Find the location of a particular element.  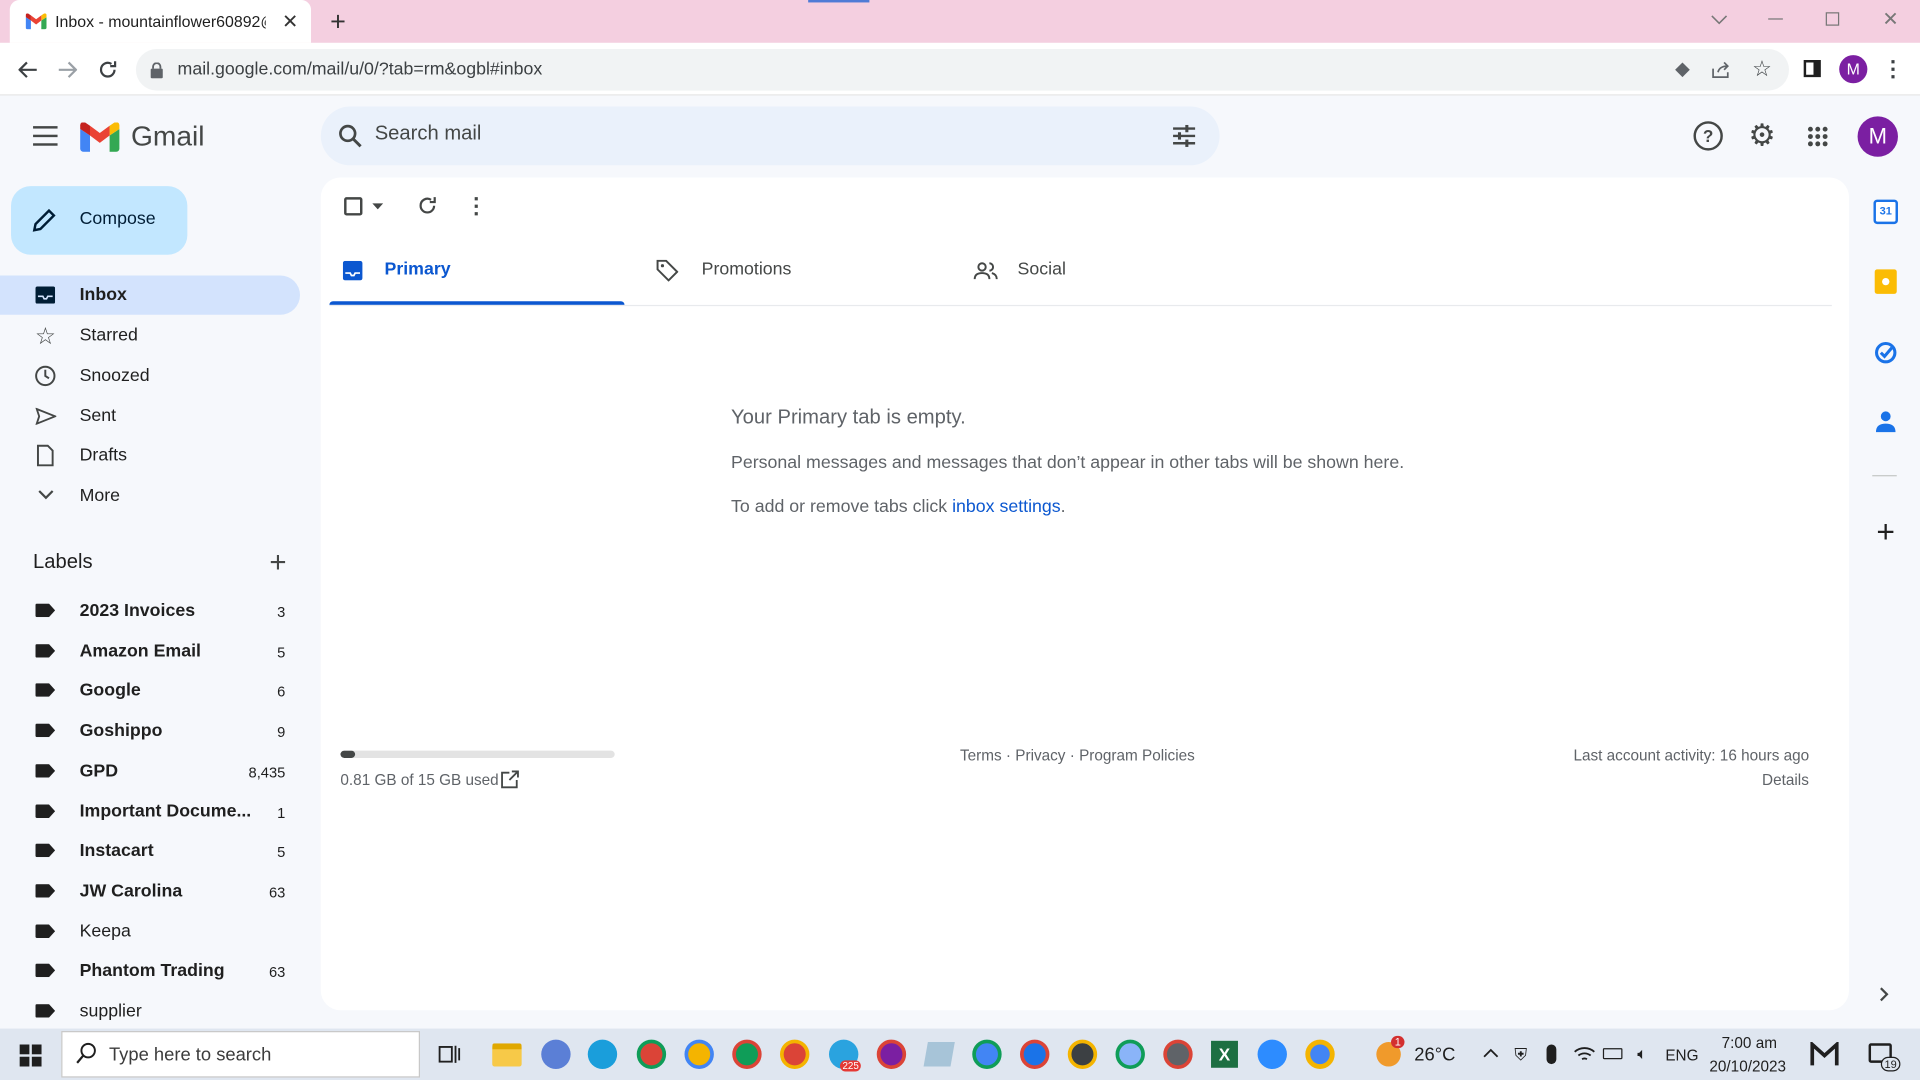

volume-icon: 🔈︎ is located at coordinates (1642, 1054).